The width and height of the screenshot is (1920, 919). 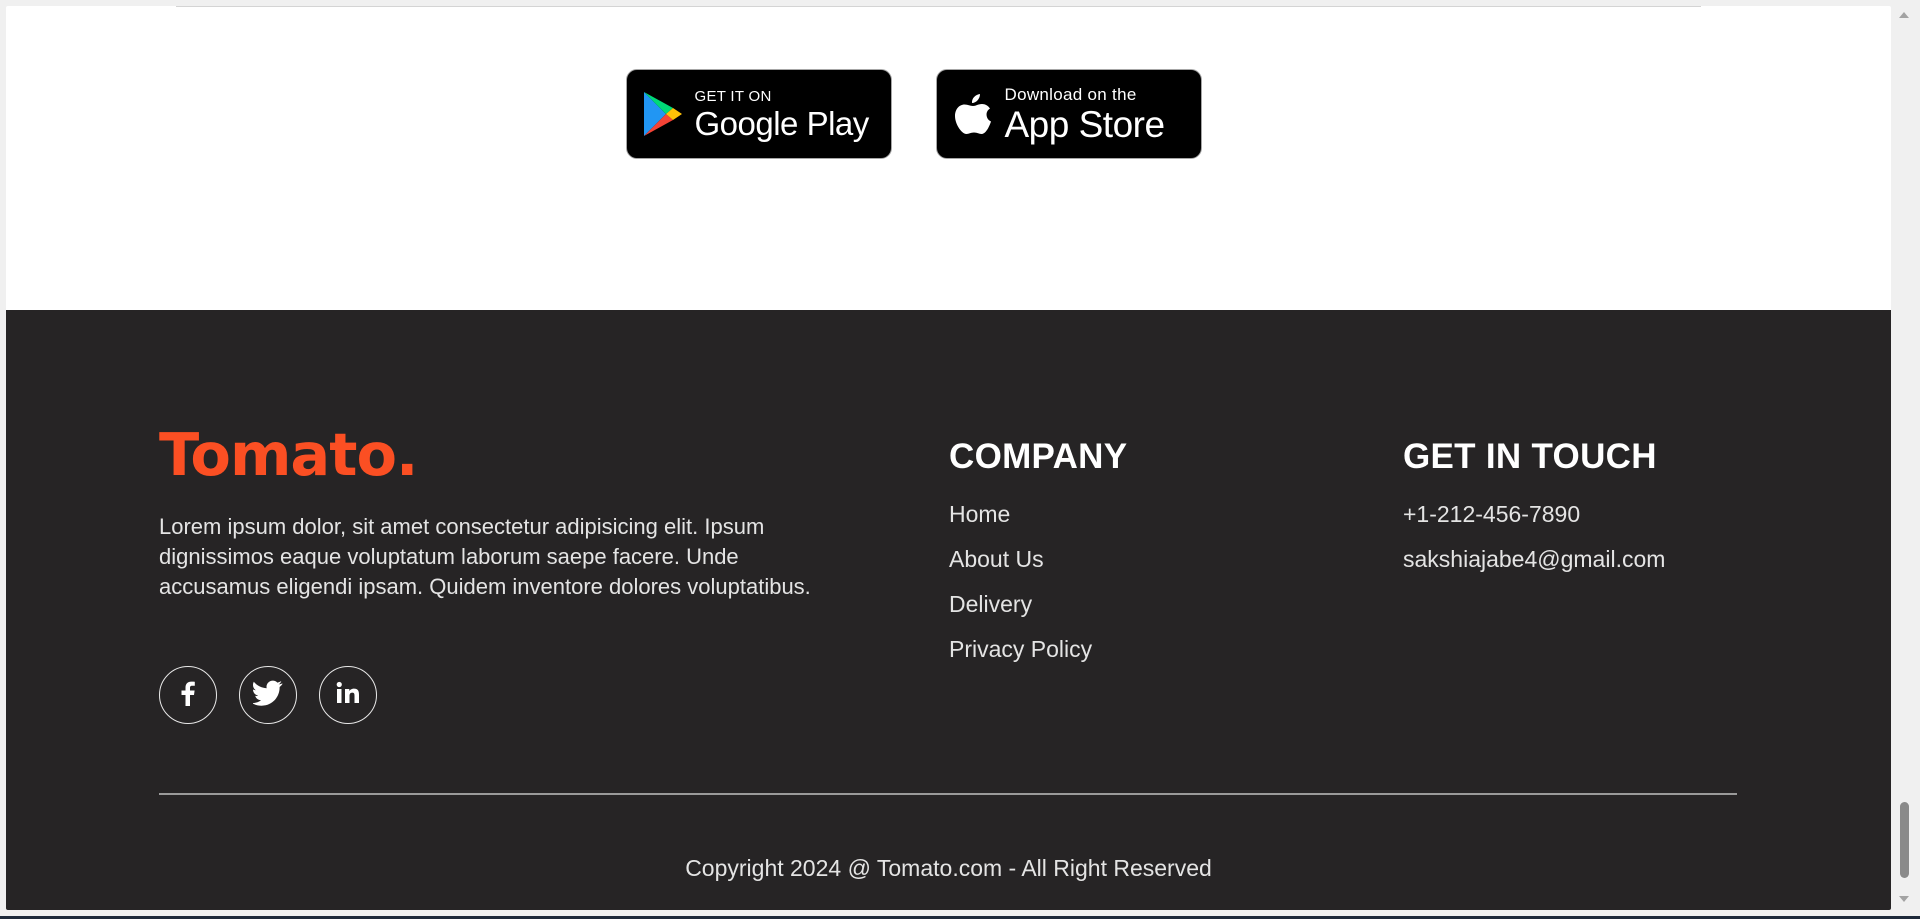 What do you see at coordinates (1534, 559) in the screenshot?
I see `contact-email: sakshiajabe4@gmail.com` at bounding box center [1534, 559].